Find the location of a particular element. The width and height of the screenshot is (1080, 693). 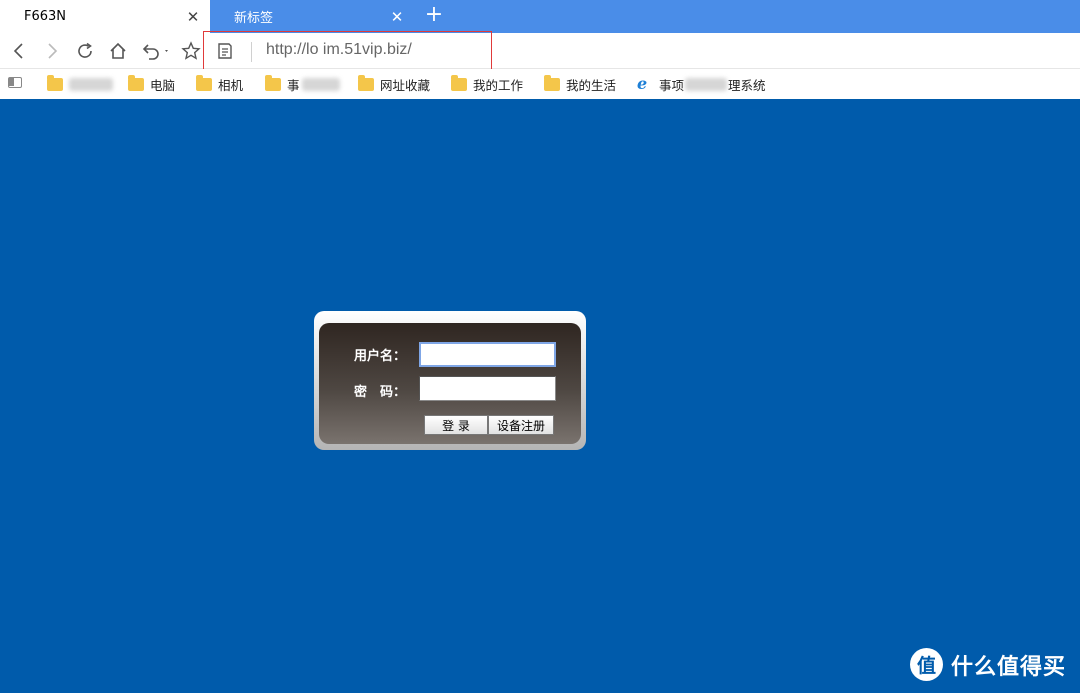

toolbar: http://lo im.51vip.biz/ is located at coordinates (540, 51).